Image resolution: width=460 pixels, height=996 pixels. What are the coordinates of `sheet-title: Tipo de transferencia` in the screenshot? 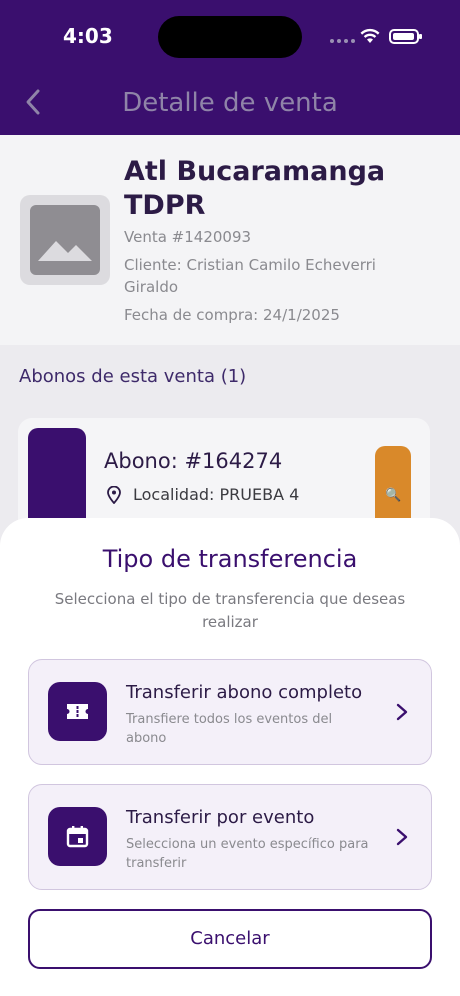 It's located at (230, 559).